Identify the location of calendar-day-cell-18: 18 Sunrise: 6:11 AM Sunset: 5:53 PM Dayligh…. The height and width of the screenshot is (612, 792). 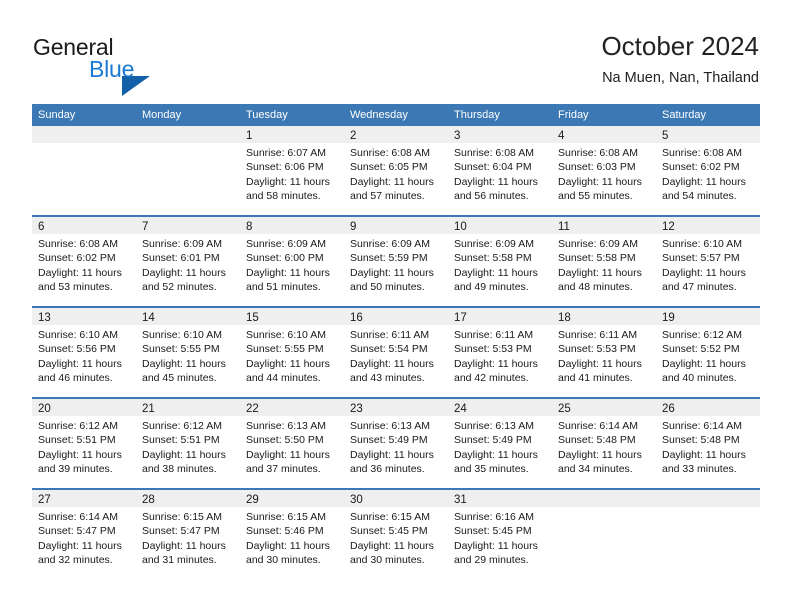
(604, 352).